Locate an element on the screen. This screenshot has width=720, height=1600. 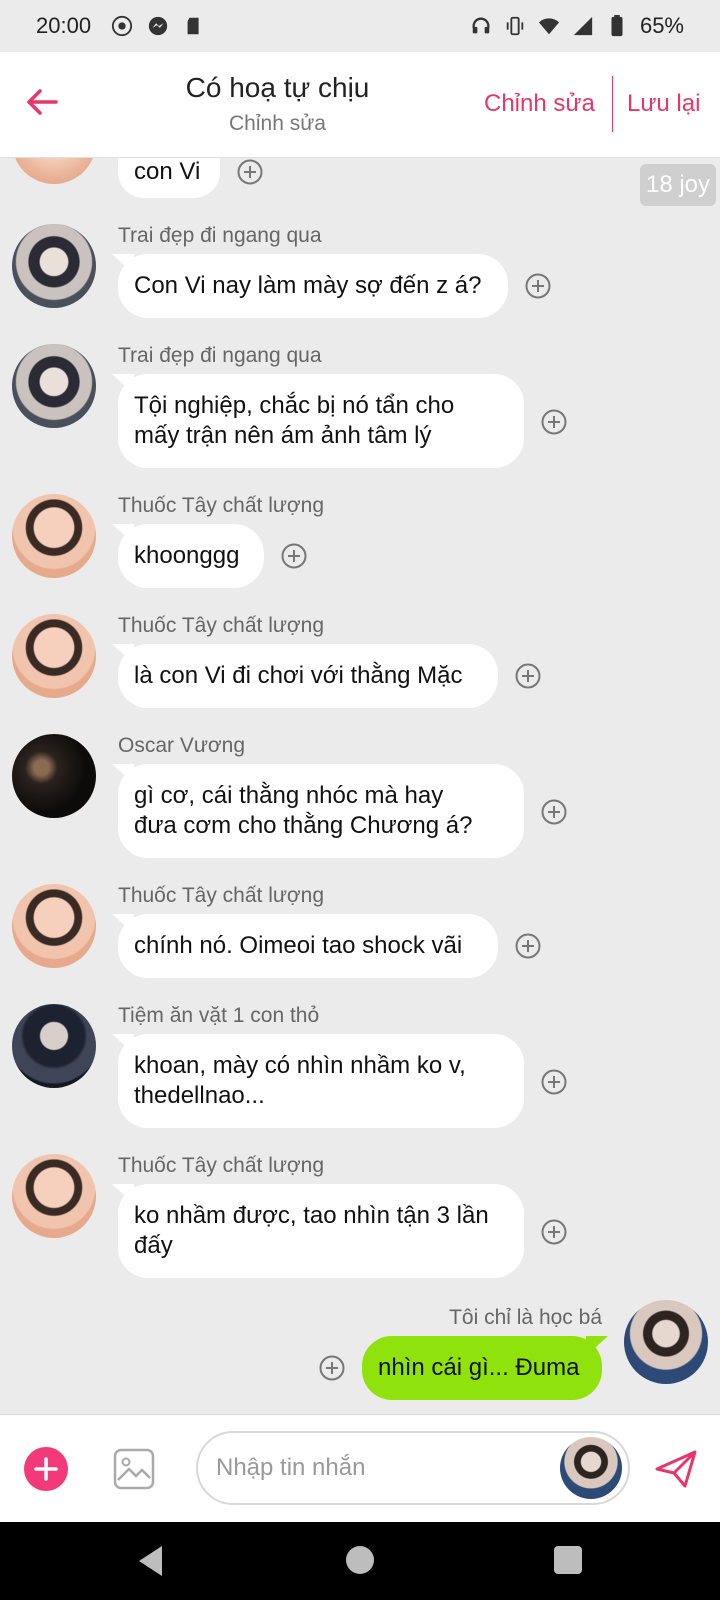
my-message-bubble: nhìn cái gì... Đuma is located at coordinates (482, 1368).